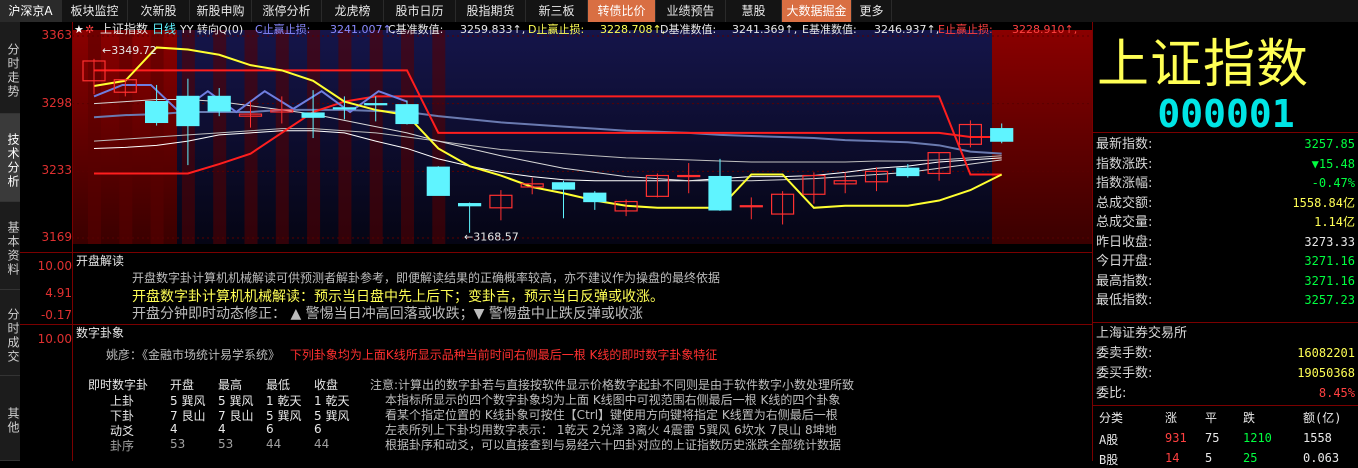 Image resolution: width=1358 pixels, height=468 pixels. What do you see at coordinates (691, 11) in the screenshot?
I see `top-tab: 业绩预告` at bounding box center [691, 11].